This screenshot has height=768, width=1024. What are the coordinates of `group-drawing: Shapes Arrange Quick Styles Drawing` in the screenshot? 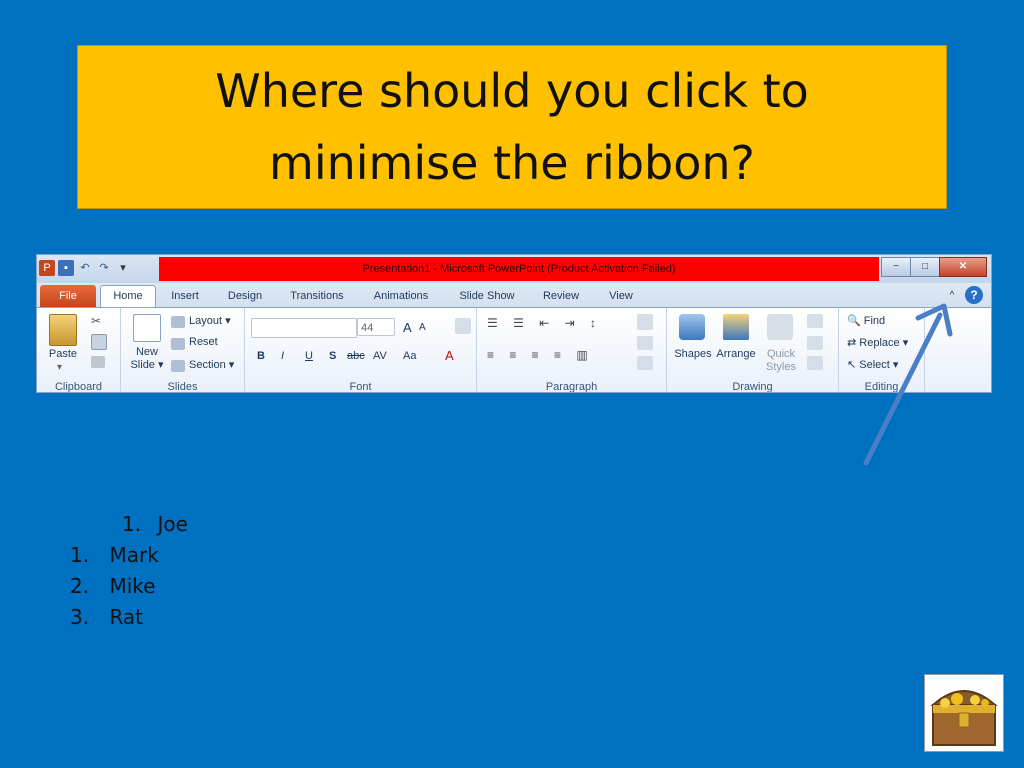 It's located at (753, 350).